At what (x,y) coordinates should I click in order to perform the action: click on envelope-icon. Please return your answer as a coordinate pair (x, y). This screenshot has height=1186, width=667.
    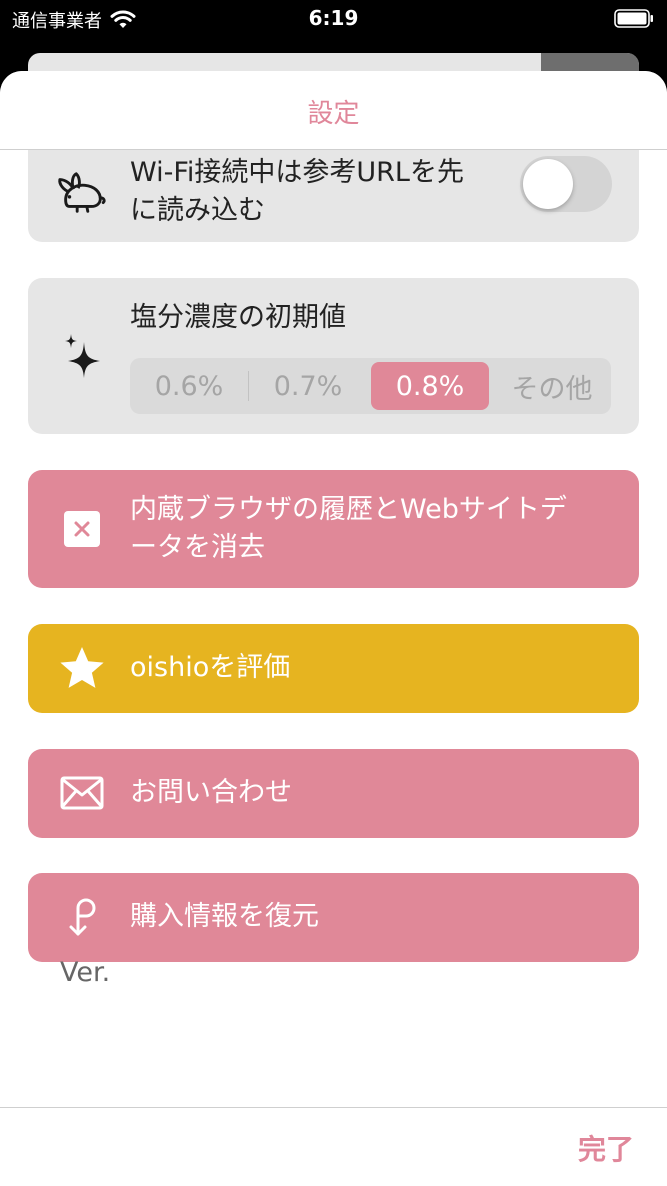
    Looking at the image, I should click on (82, 793).